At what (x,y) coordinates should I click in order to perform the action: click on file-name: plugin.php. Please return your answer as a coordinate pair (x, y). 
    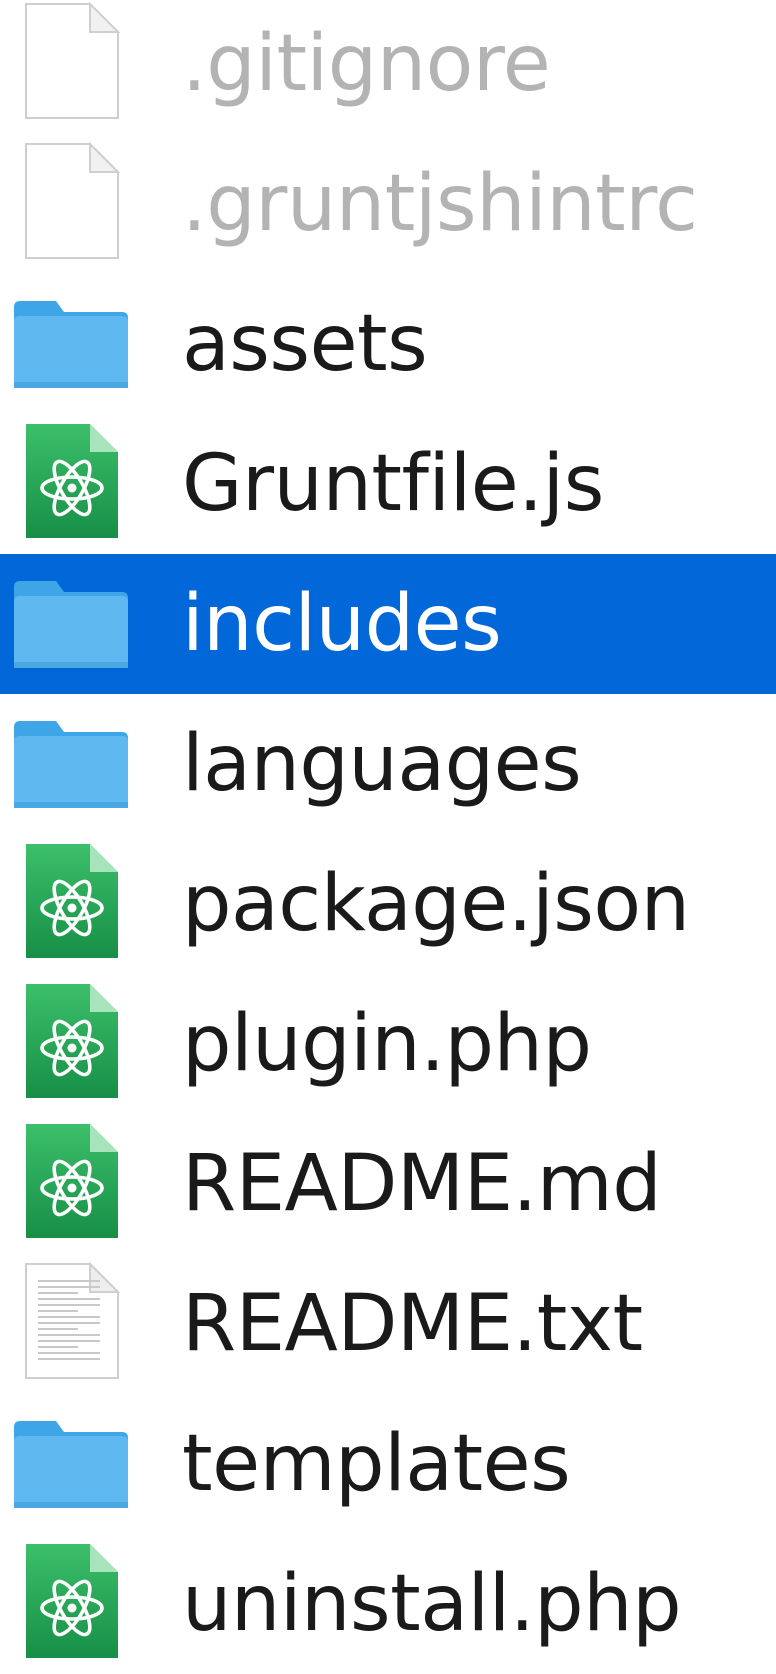
    Looking at the image, I should click on (387, 1044).